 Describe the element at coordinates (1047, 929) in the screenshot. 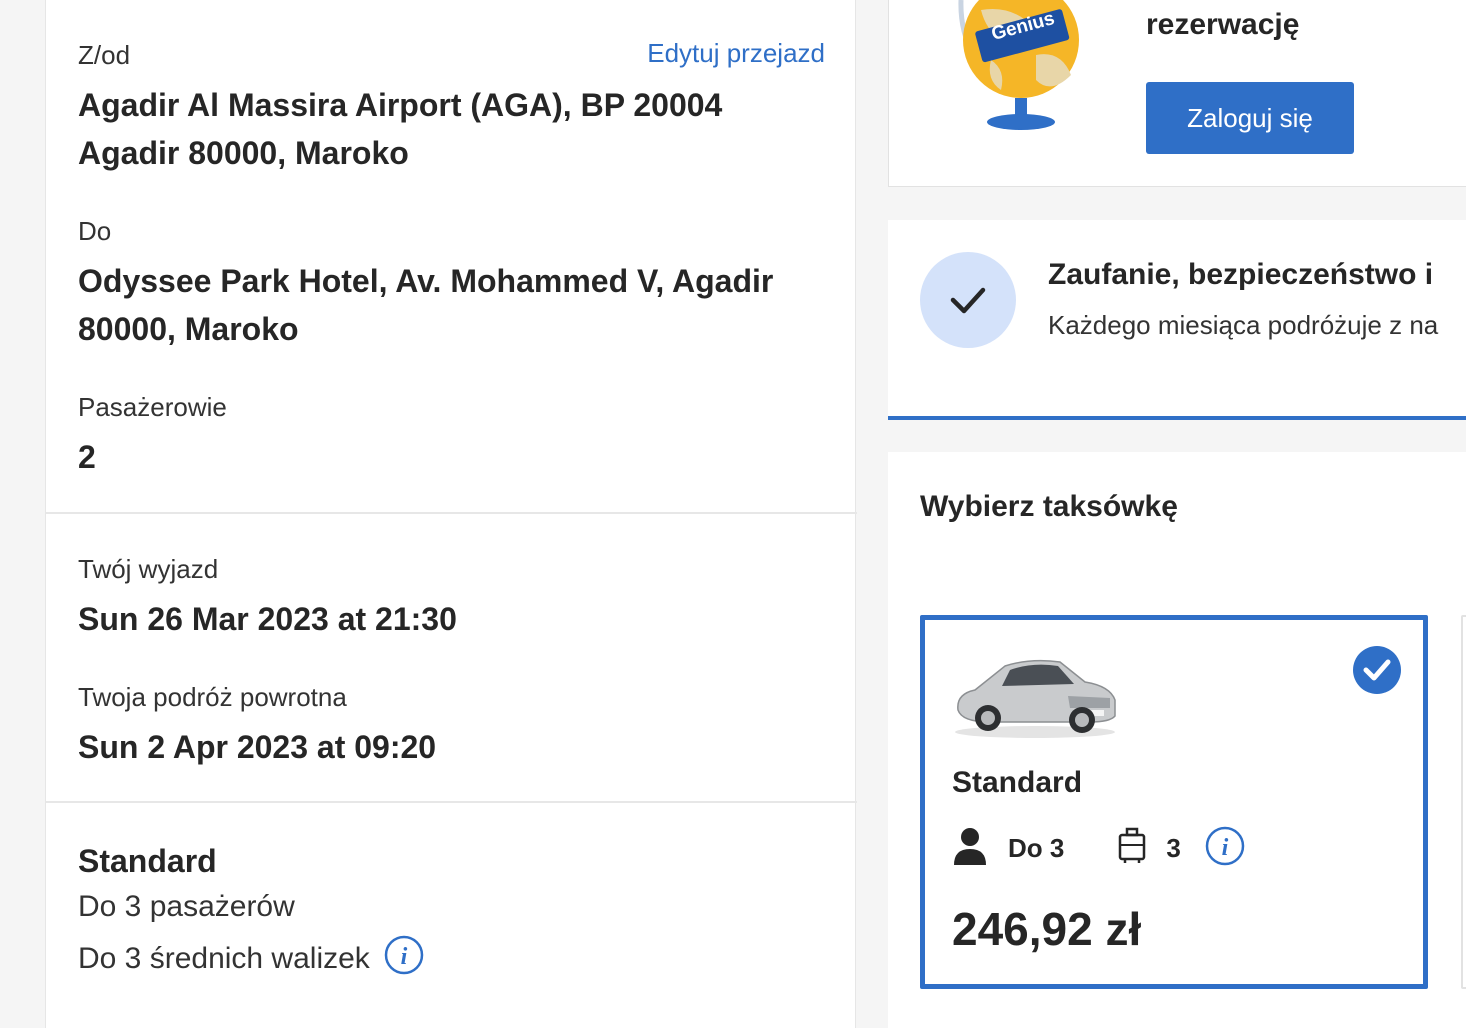

I see `taxi-option-price: 246,92 zł` at that location.